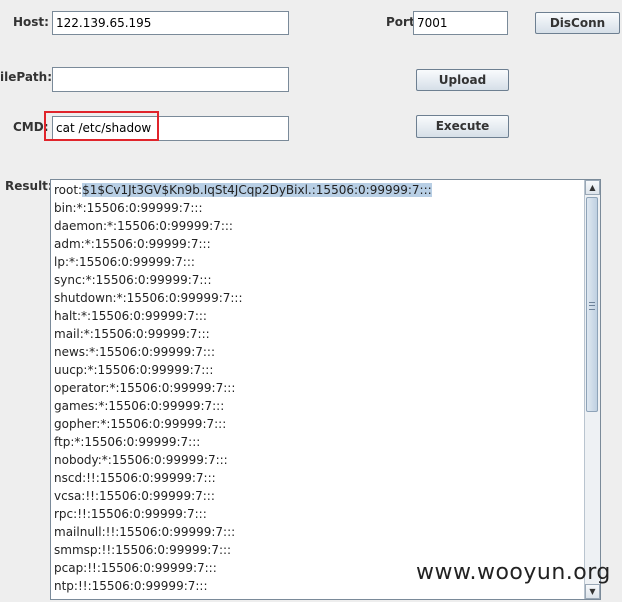 The image size is (622, 602). What do you see at coordinates (68, 190) in the screenshot?
I see `result-line-prefix: root:` at bounding box center [68, 190].